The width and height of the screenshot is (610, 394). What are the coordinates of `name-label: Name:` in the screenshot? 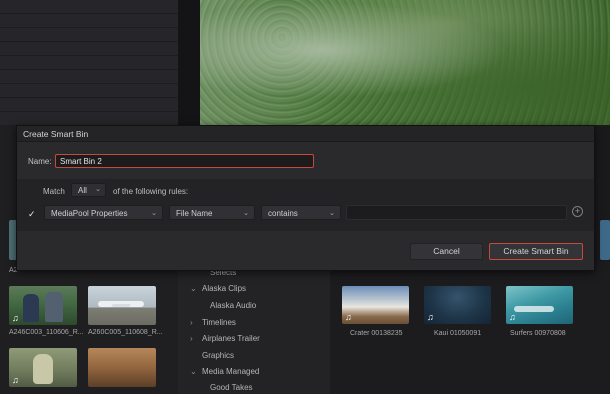 It's located at (40, 161).